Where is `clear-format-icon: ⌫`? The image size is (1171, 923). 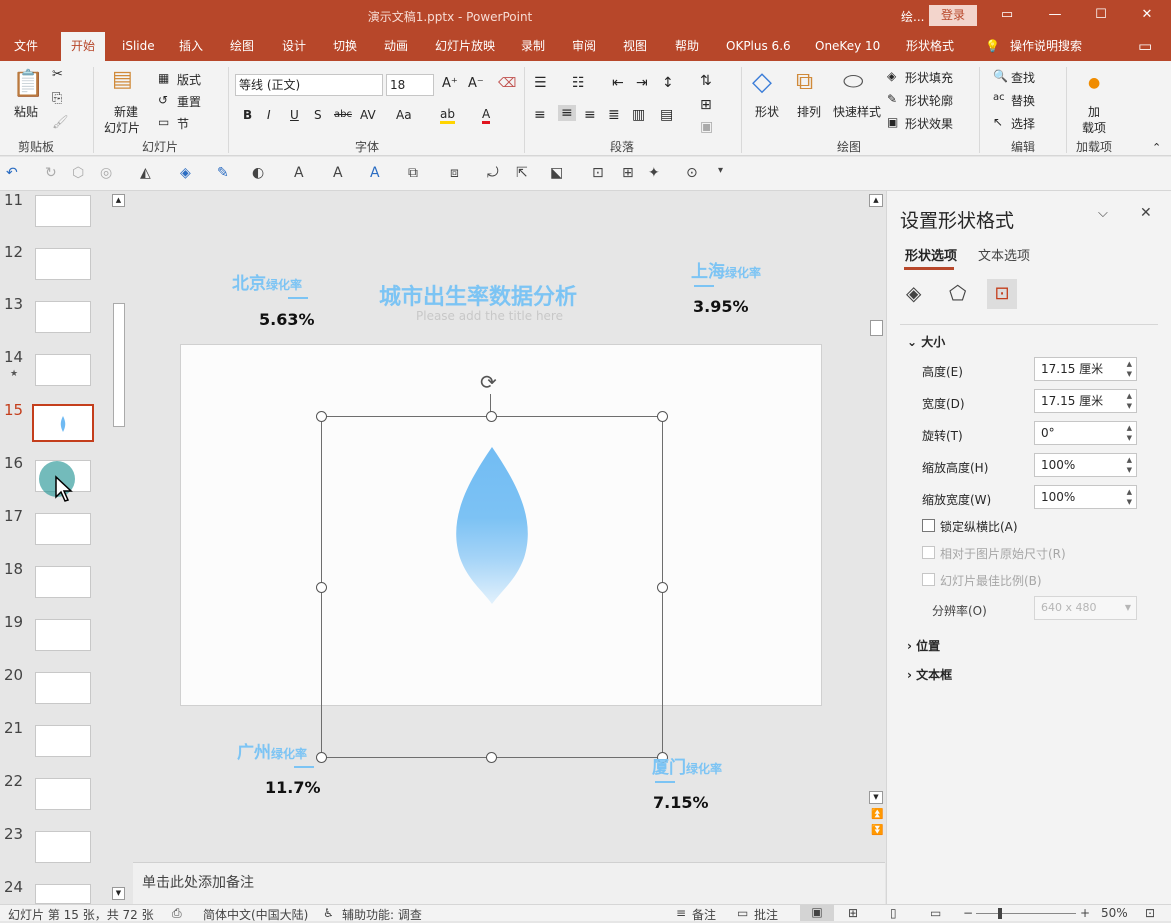 clear-format-icon: ⌫ is located at coordinates (507, 83).